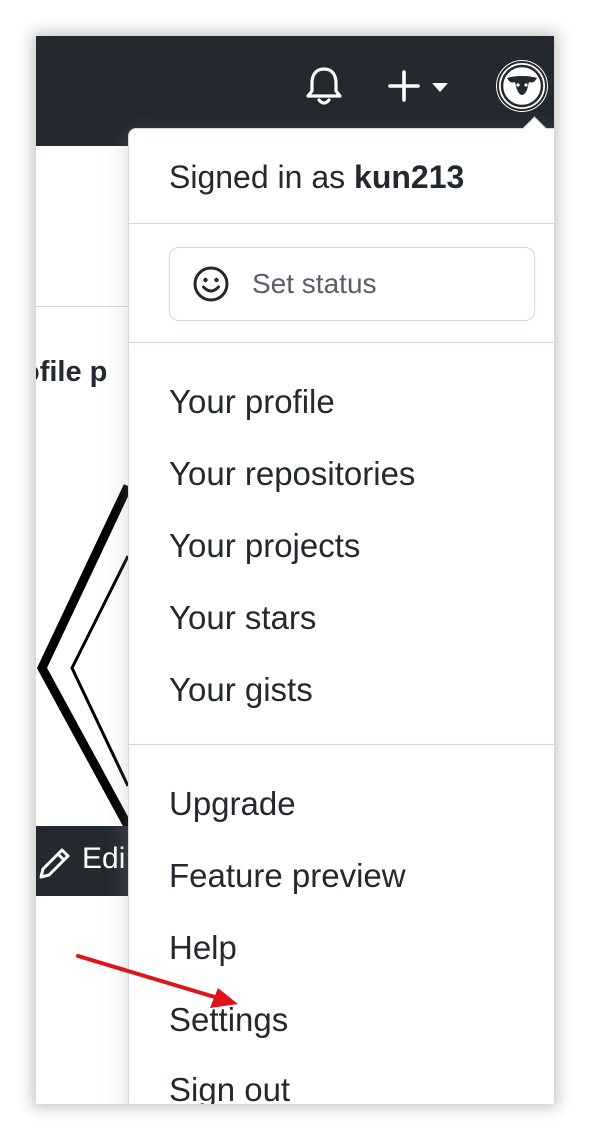 This screenshot has width=590, height=1140. Describe the element at coordinates (264, 546) in the screenshot. I see `menu-item-your-projects: Your projects` at that location.